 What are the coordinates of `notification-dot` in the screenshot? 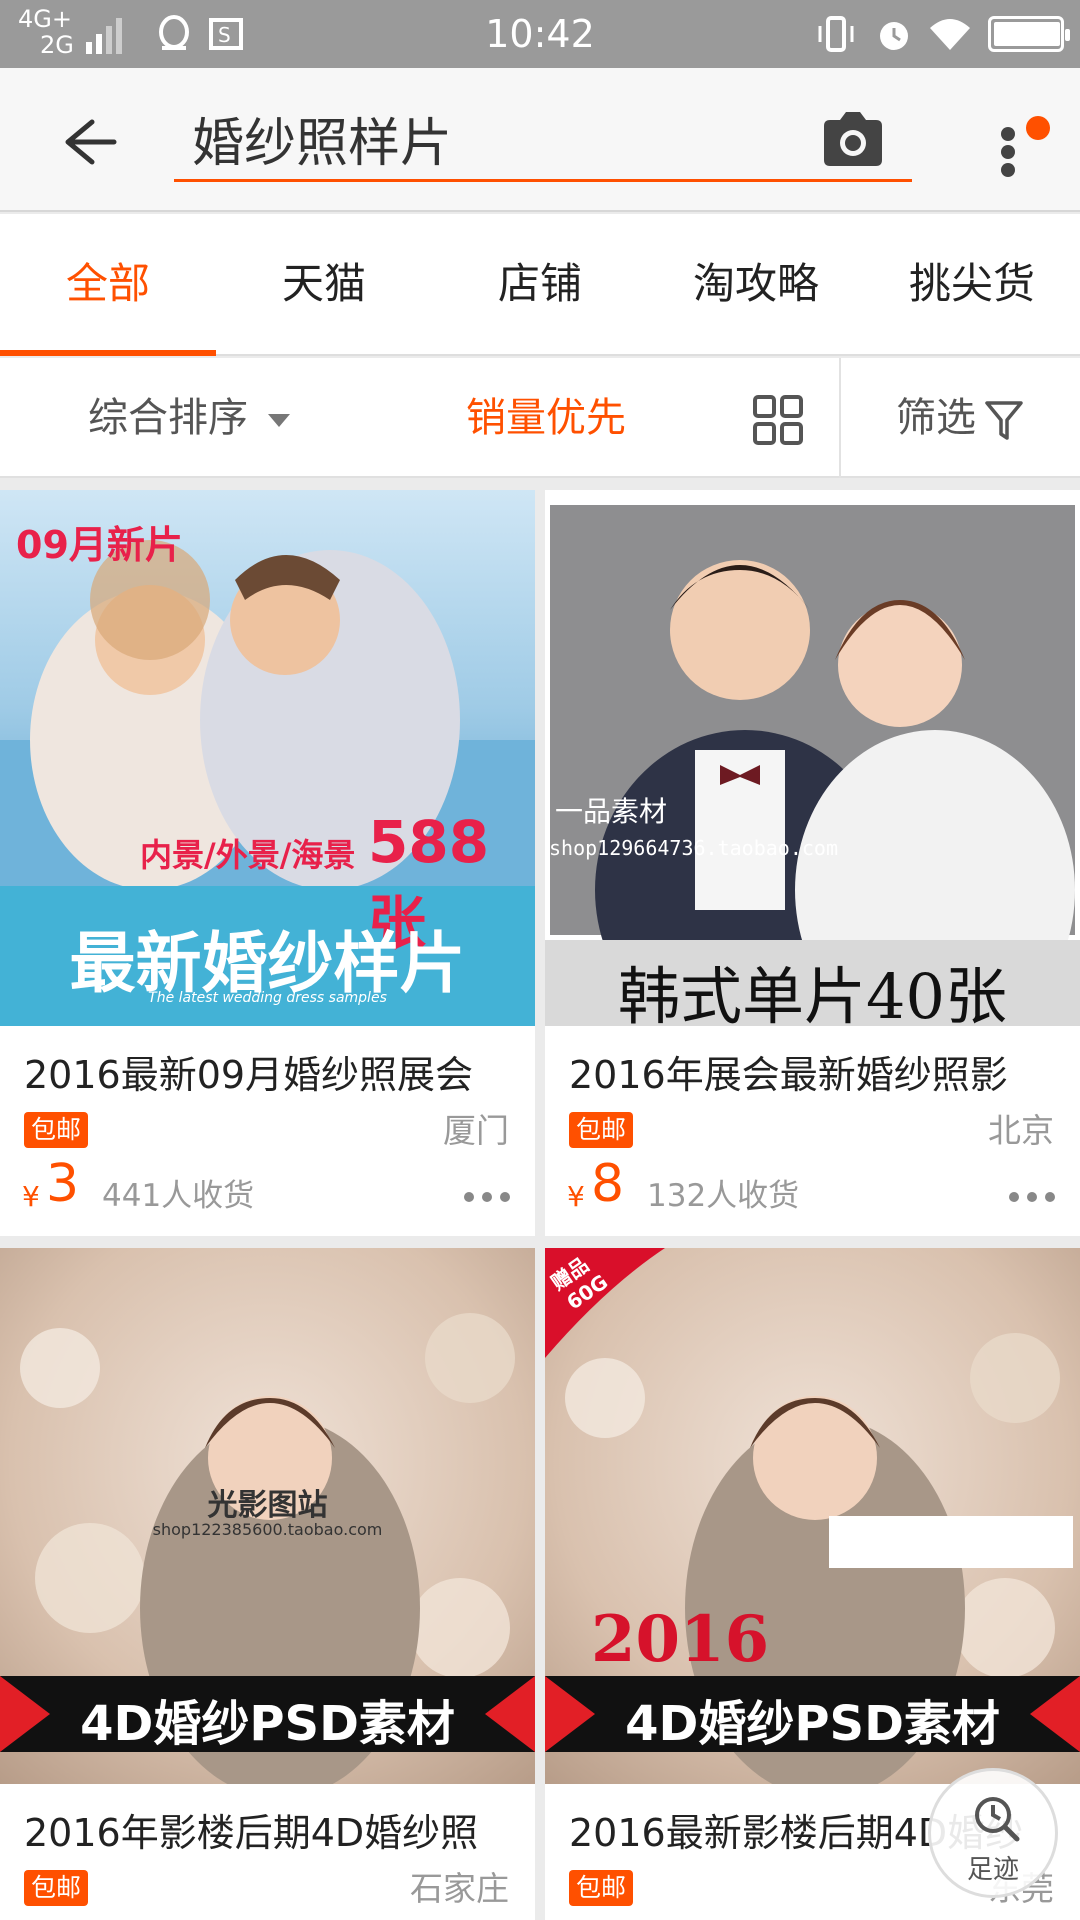 It's located at (1038, 128).